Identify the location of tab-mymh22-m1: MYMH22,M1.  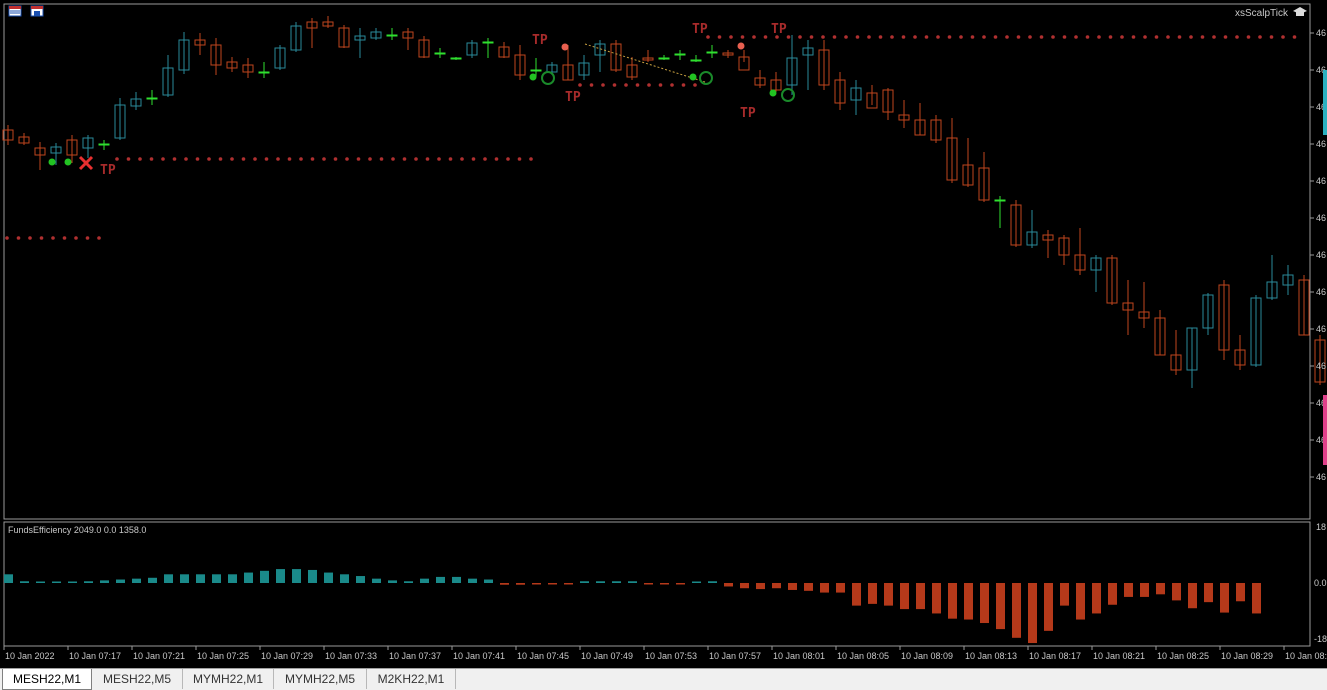
(228, 679).